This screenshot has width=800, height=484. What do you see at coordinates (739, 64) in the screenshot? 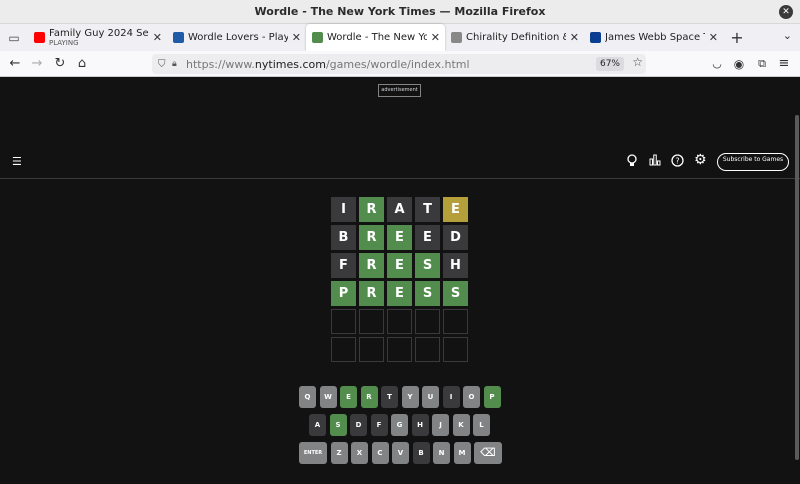
I see `account-icon: ◉` at bounding box center [739, 64].